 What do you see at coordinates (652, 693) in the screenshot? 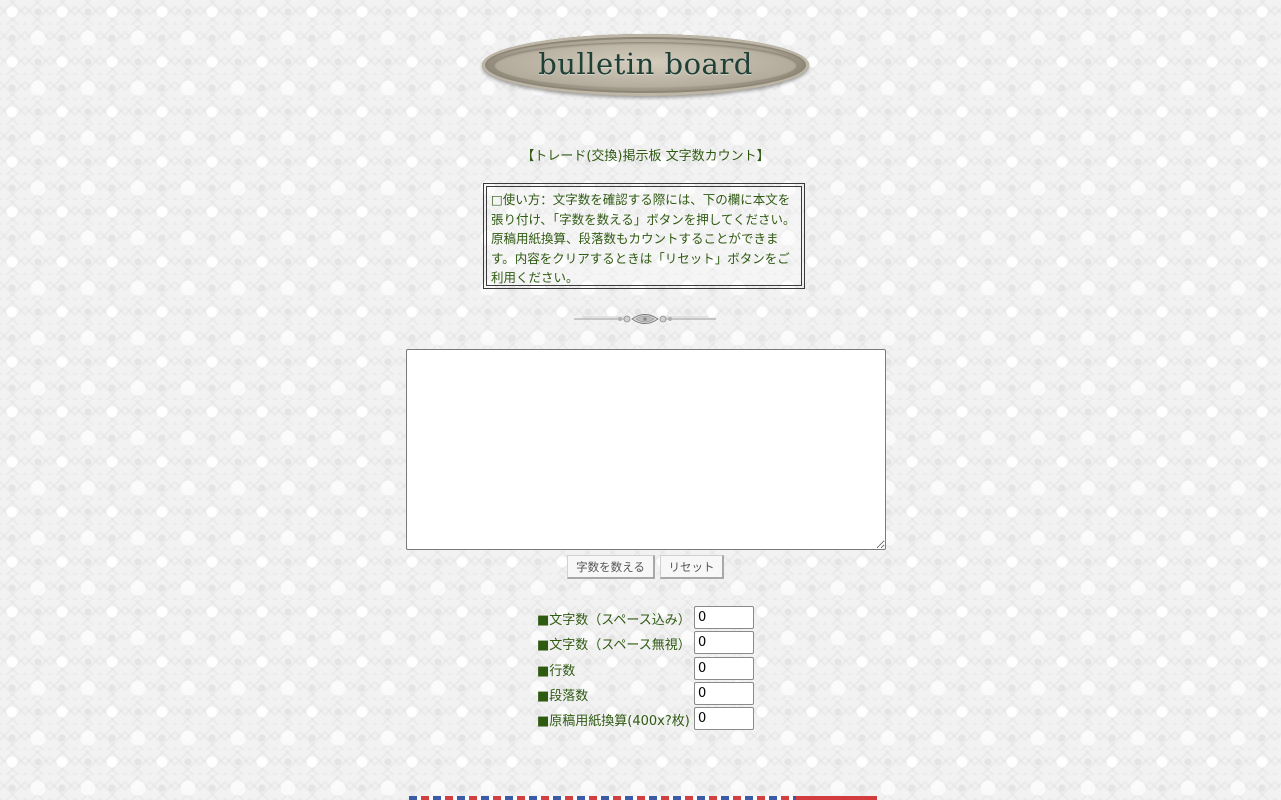
I see `result-row-paragraphs: ■段落数` at bounding box center [652, 693].